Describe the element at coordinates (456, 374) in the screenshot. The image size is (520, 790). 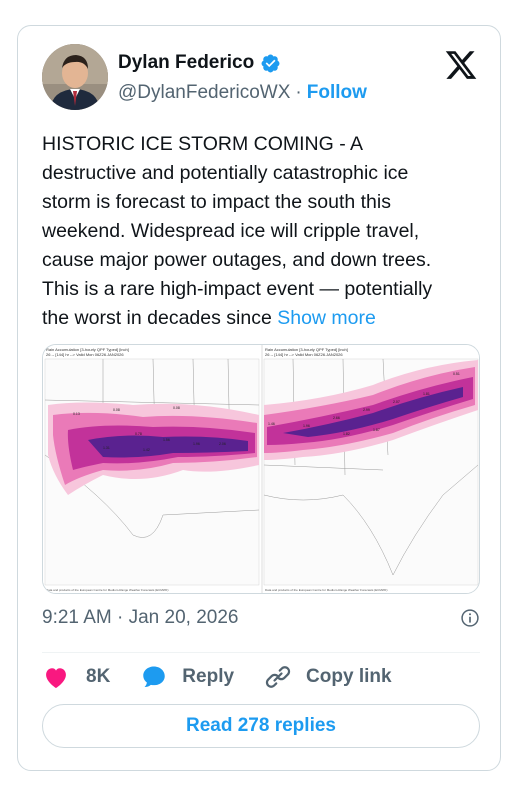
I see `svg-text: 0.51` at that location.